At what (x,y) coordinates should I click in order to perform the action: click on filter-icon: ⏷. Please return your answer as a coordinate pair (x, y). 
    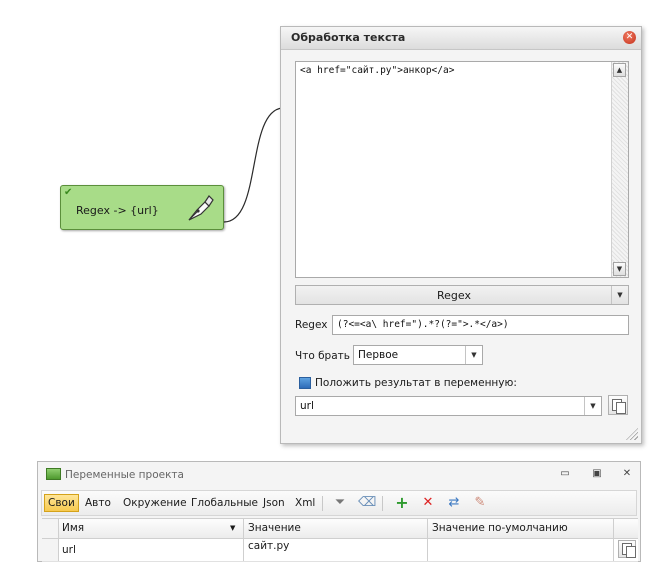
    Looking at the image, I should click on (340, 503).